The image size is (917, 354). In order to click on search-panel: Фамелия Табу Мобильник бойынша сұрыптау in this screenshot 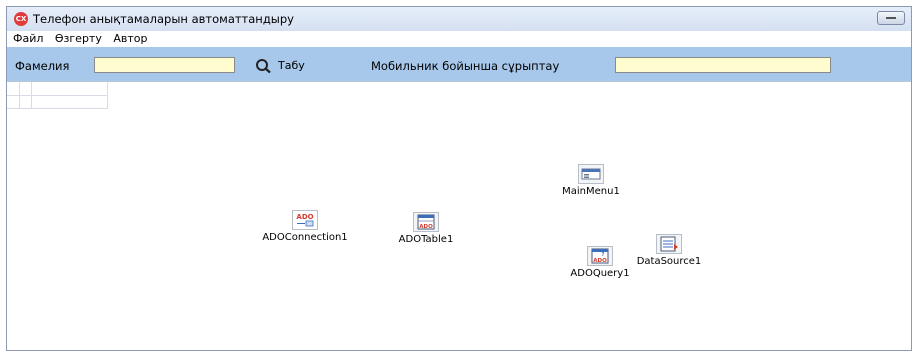, I will do `click(459, 64)`.